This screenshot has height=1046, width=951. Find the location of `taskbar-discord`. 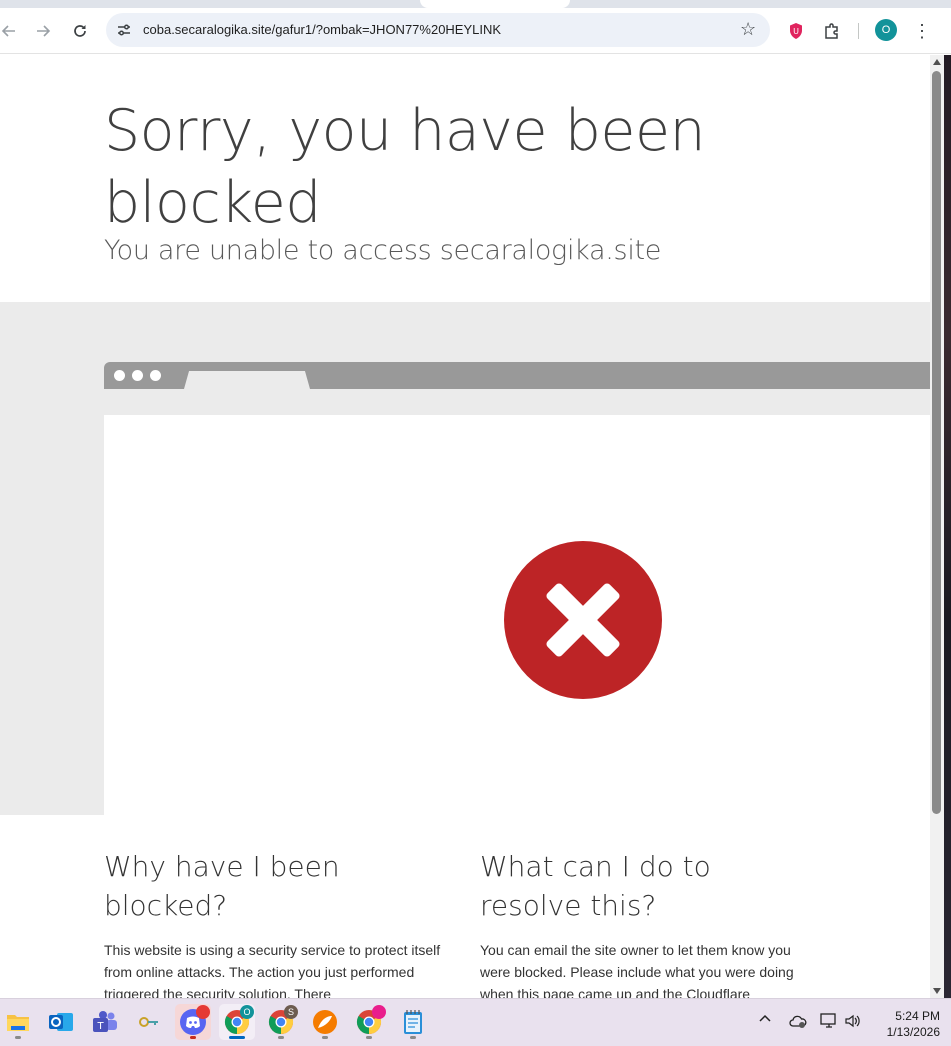

taskbar-discord is located at coordinates (193, 1022).